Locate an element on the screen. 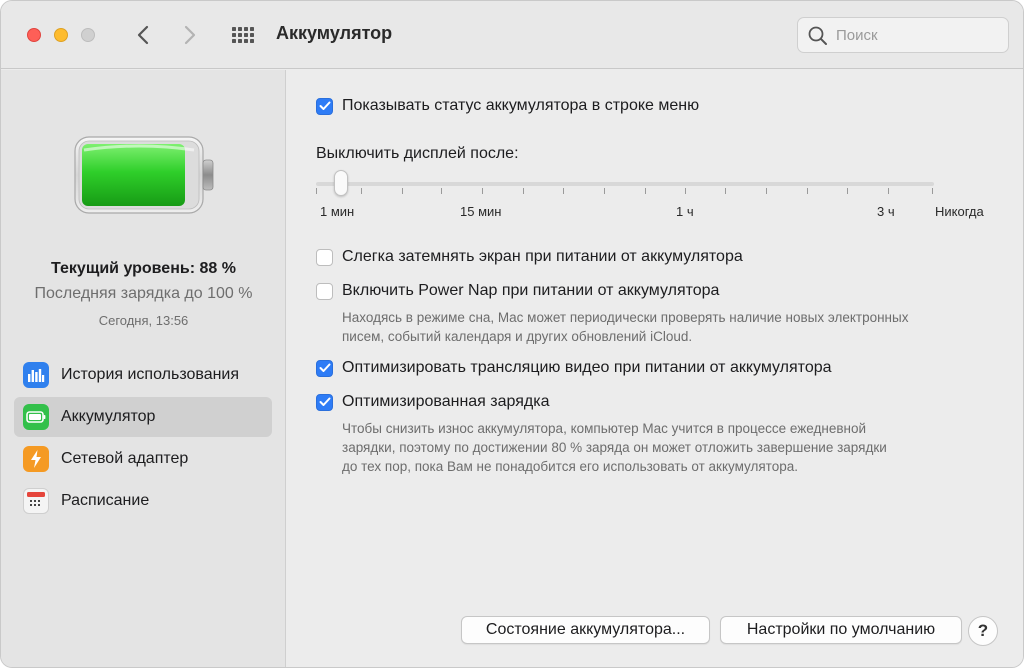  show-all-button is located at coordinates (243, 35).